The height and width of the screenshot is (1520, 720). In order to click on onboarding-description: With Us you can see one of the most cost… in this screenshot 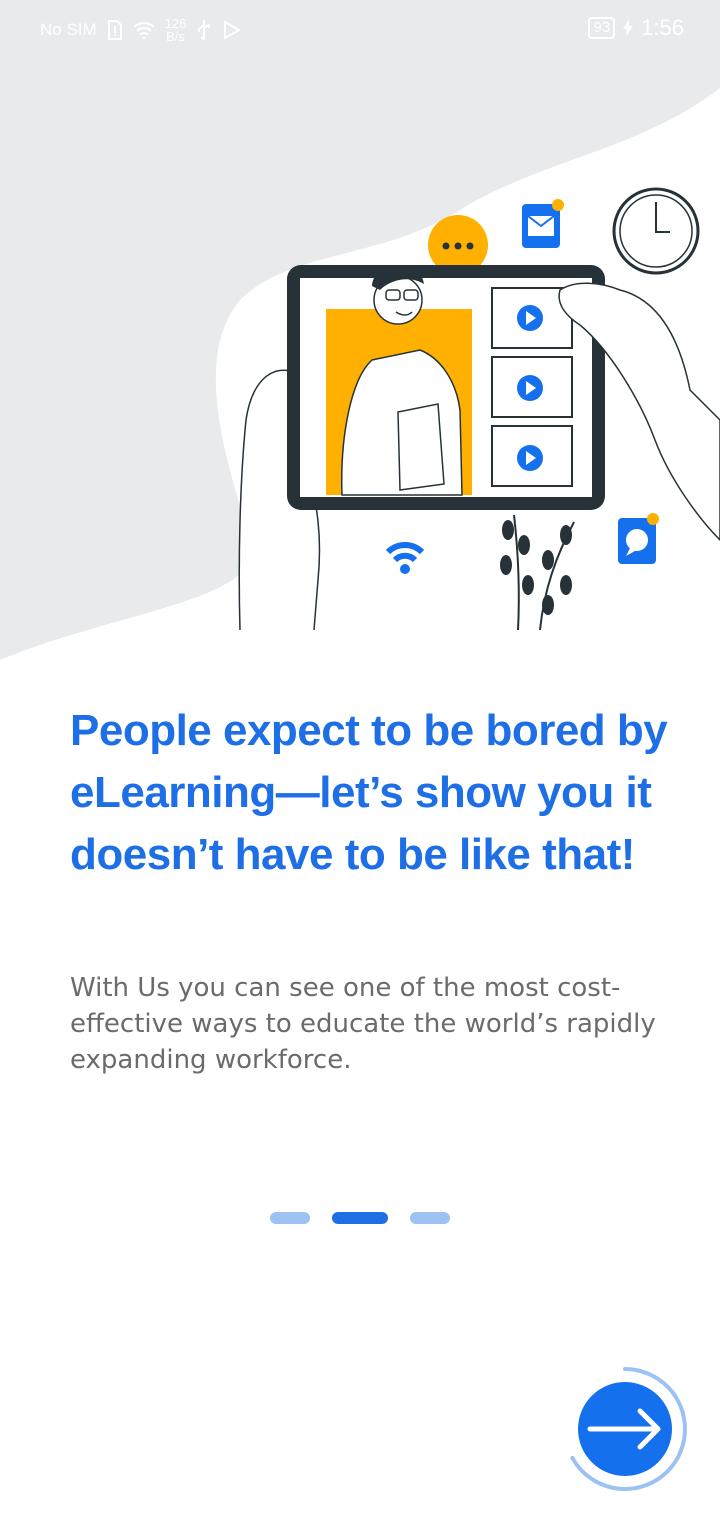, I will do `click(363, 1024)`.